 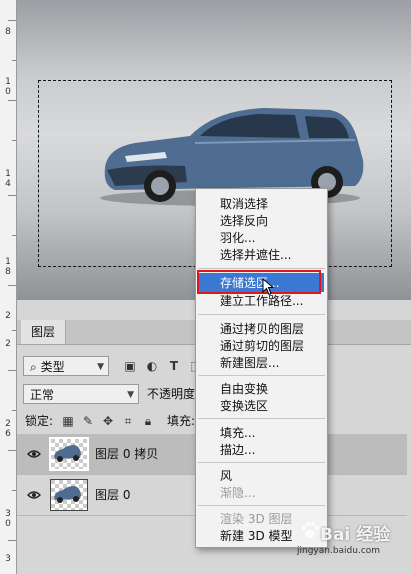 I want to click on blend-mode-value: 正常, so click(x=42, y=395).